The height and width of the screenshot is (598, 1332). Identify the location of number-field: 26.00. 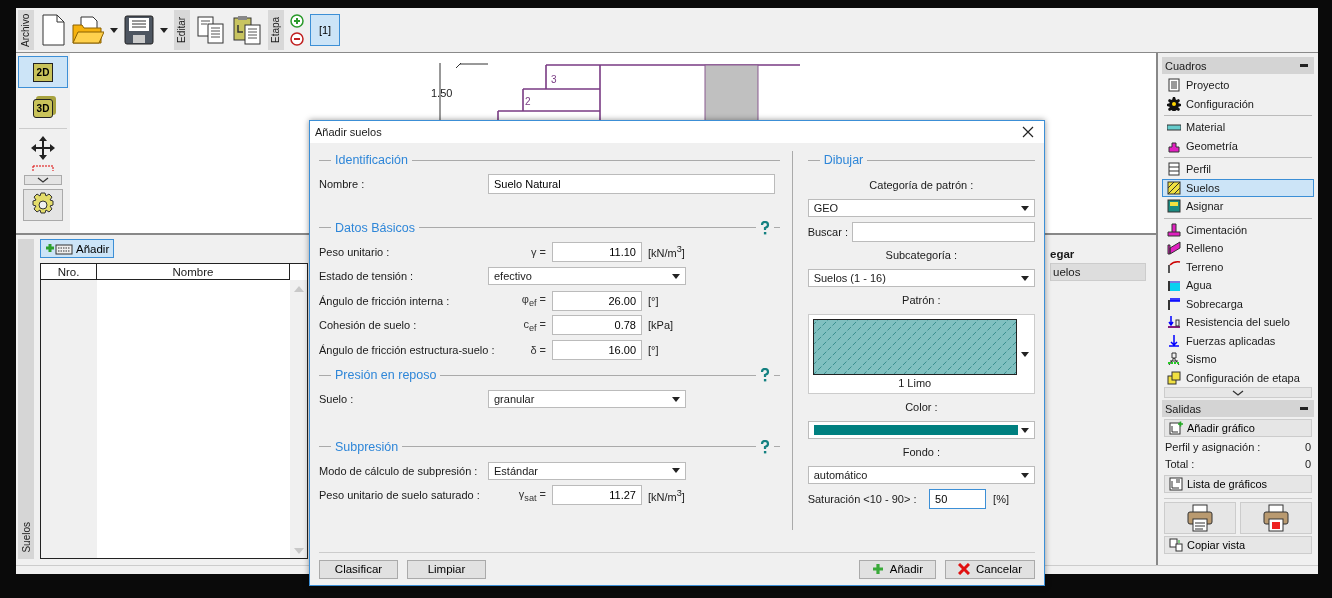
(597, 300).